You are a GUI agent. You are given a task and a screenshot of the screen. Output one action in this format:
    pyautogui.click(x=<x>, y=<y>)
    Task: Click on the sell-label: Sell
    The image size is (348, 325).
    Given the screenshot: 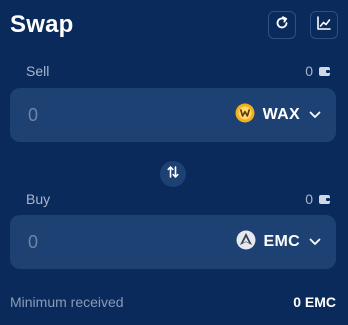 What is the action you would take?
    pyautogui.click(x=38, y=71)
    